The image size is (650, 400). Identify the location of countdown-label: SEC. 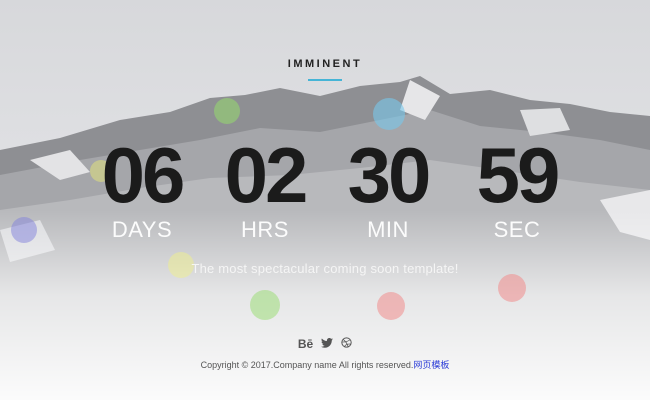
(517, 229).